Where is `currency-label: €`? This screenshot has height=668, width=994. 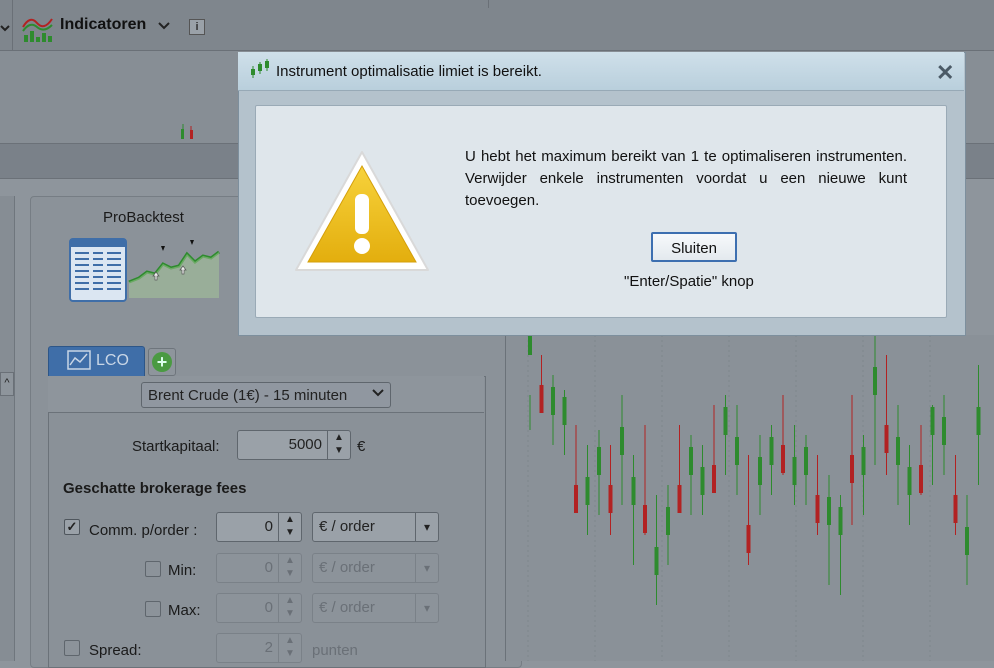 currency-label: € is located at coordinates (361, 446).